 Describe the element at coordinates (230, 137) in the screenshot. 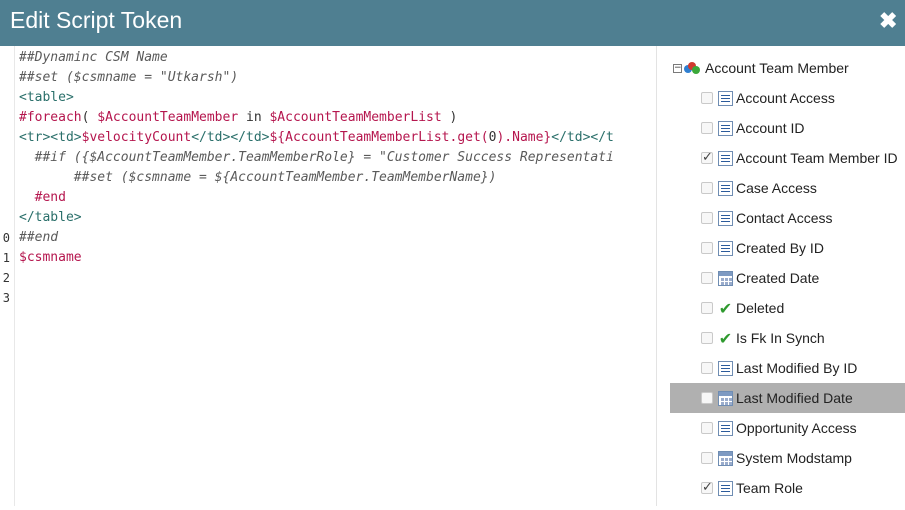

I see `code-token: </td></td>` at that location.